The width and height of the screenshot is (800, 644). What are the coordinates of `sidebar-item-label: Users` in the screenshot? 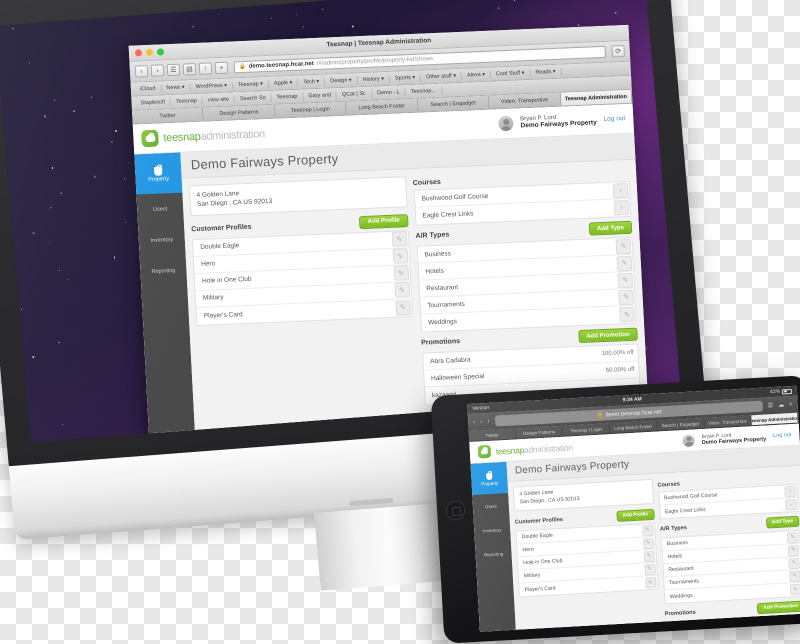 It's located at (160, 209).